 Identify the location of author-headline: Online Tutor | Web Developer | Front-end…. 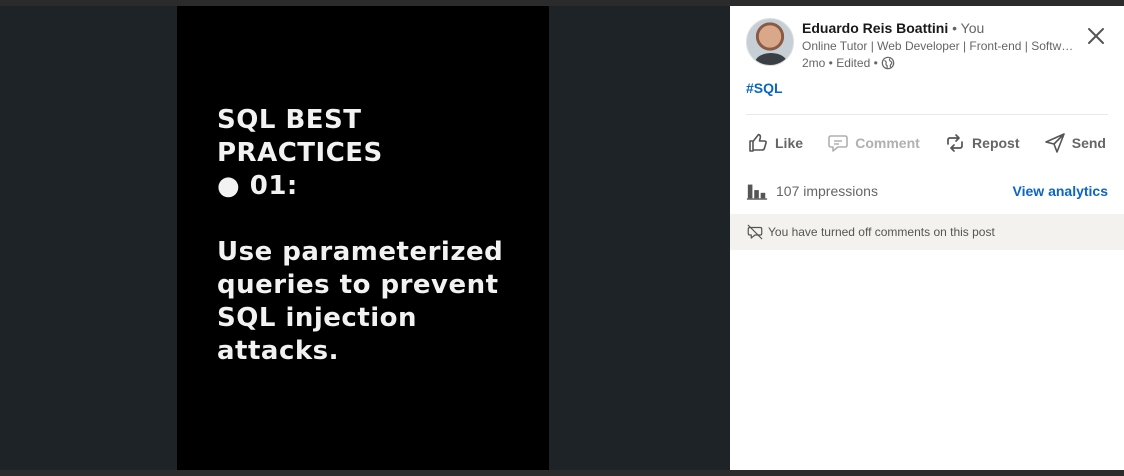
(940, 46).